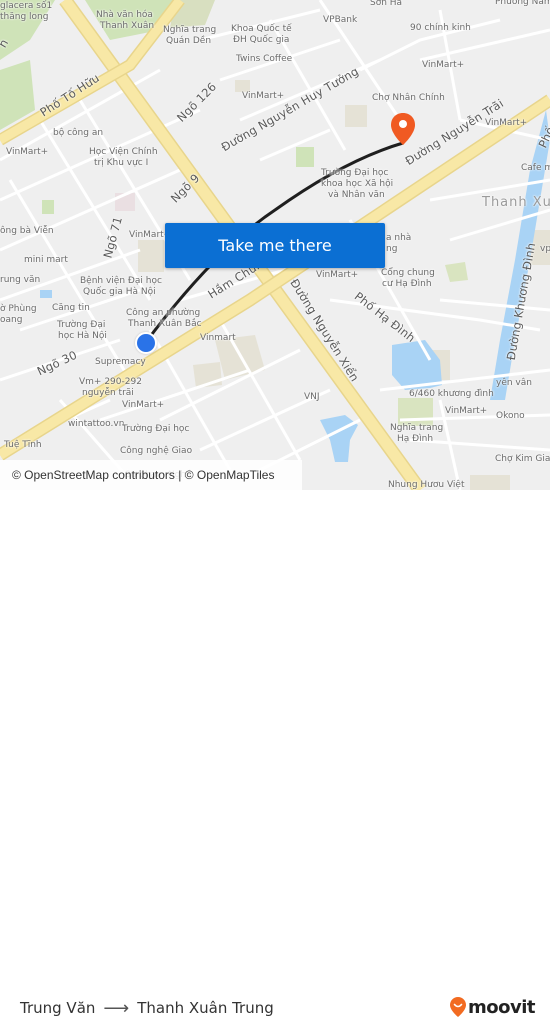  Describe the element at coordinates (119, 292) in the screenshot. I see `map-label: Quốc gia Hà Nội` at that location.